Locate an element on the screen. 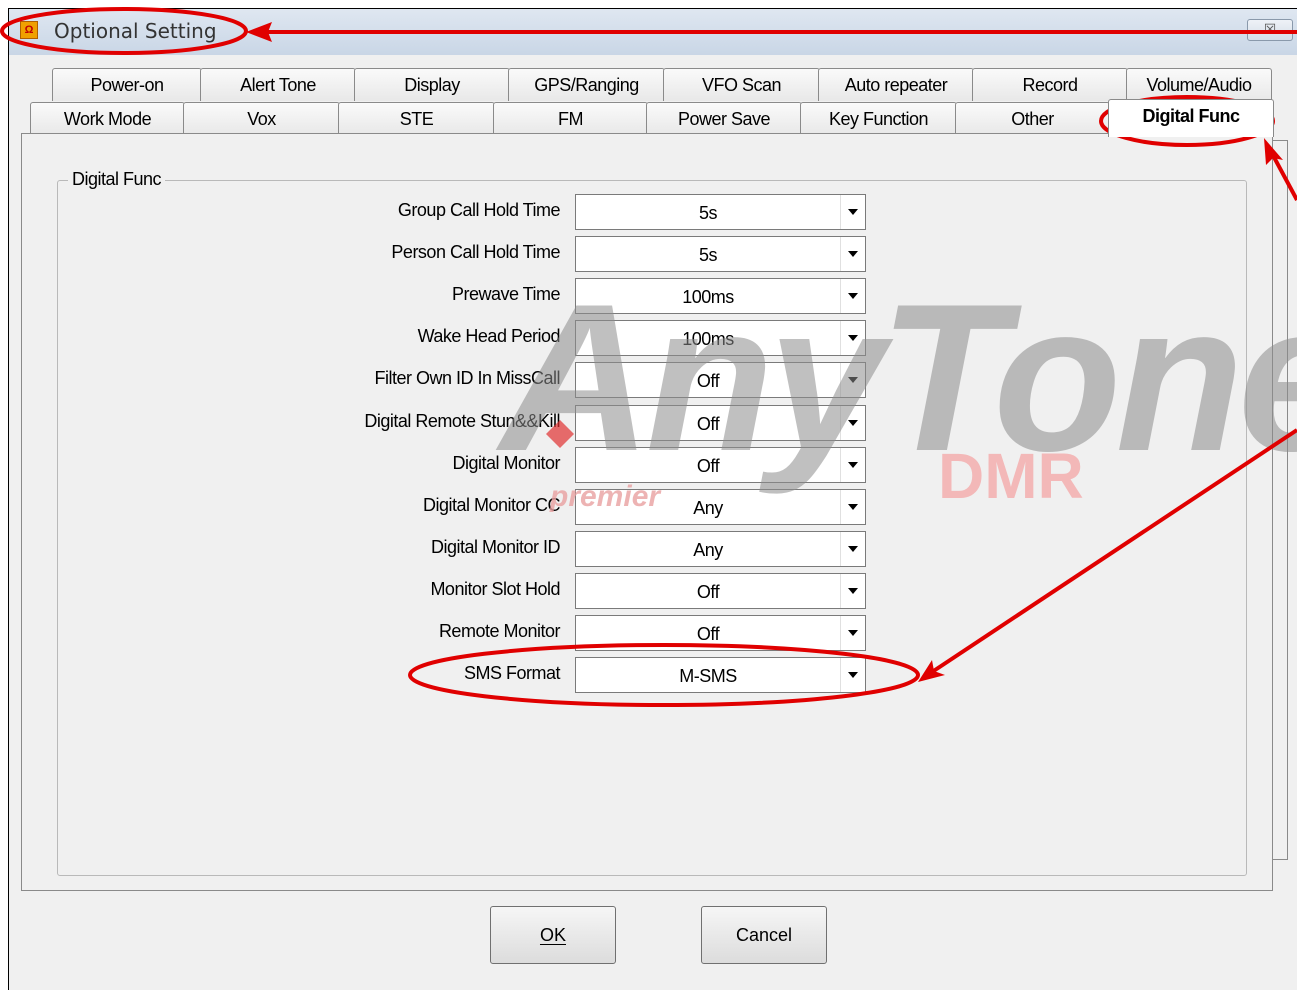 The width and height of the screenshot is (1297, 990). tab-auto-repeater: Auto repeater is located at coordinates (896, 84).